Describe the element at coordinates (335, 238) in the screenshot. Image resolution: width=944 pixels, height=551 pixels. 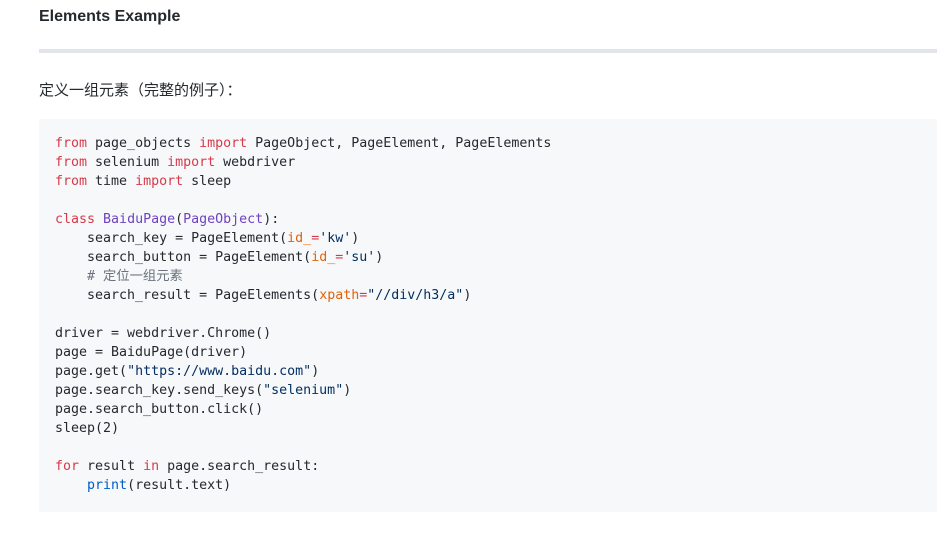
I see `code-string: 'kw'` at that location.